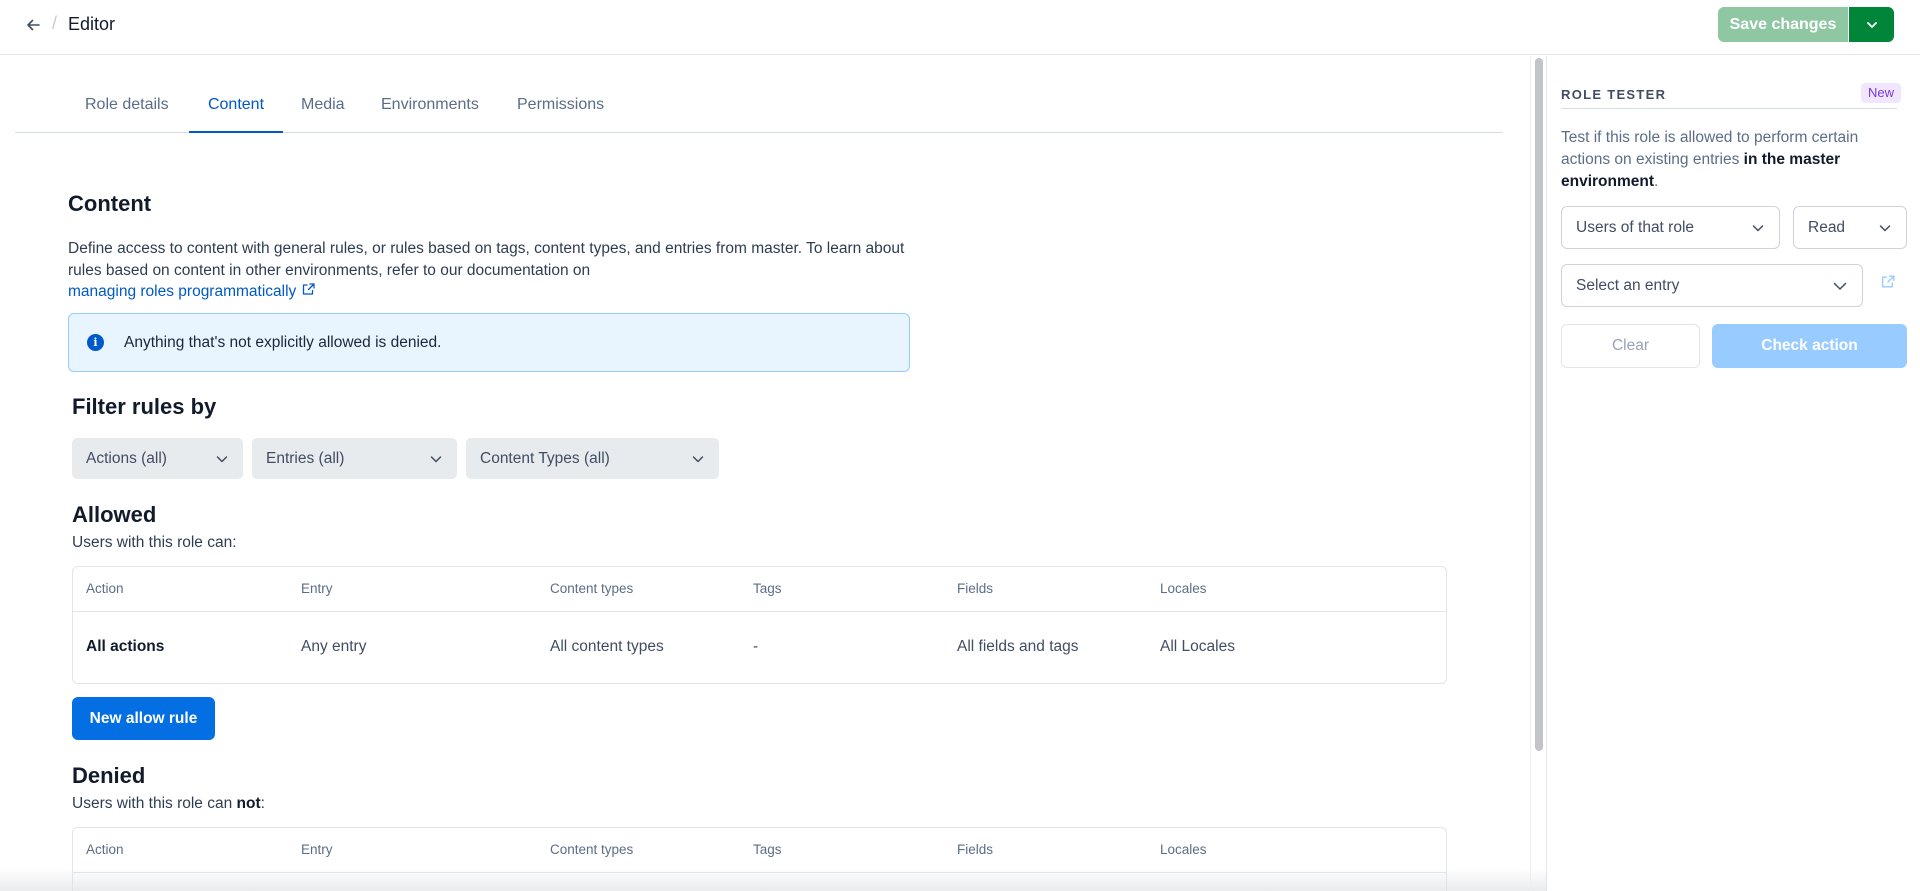  Describe the element at coordinates (305, 458) in the screenshot. I see `filter-entries-value: Entries (all)` at that location.